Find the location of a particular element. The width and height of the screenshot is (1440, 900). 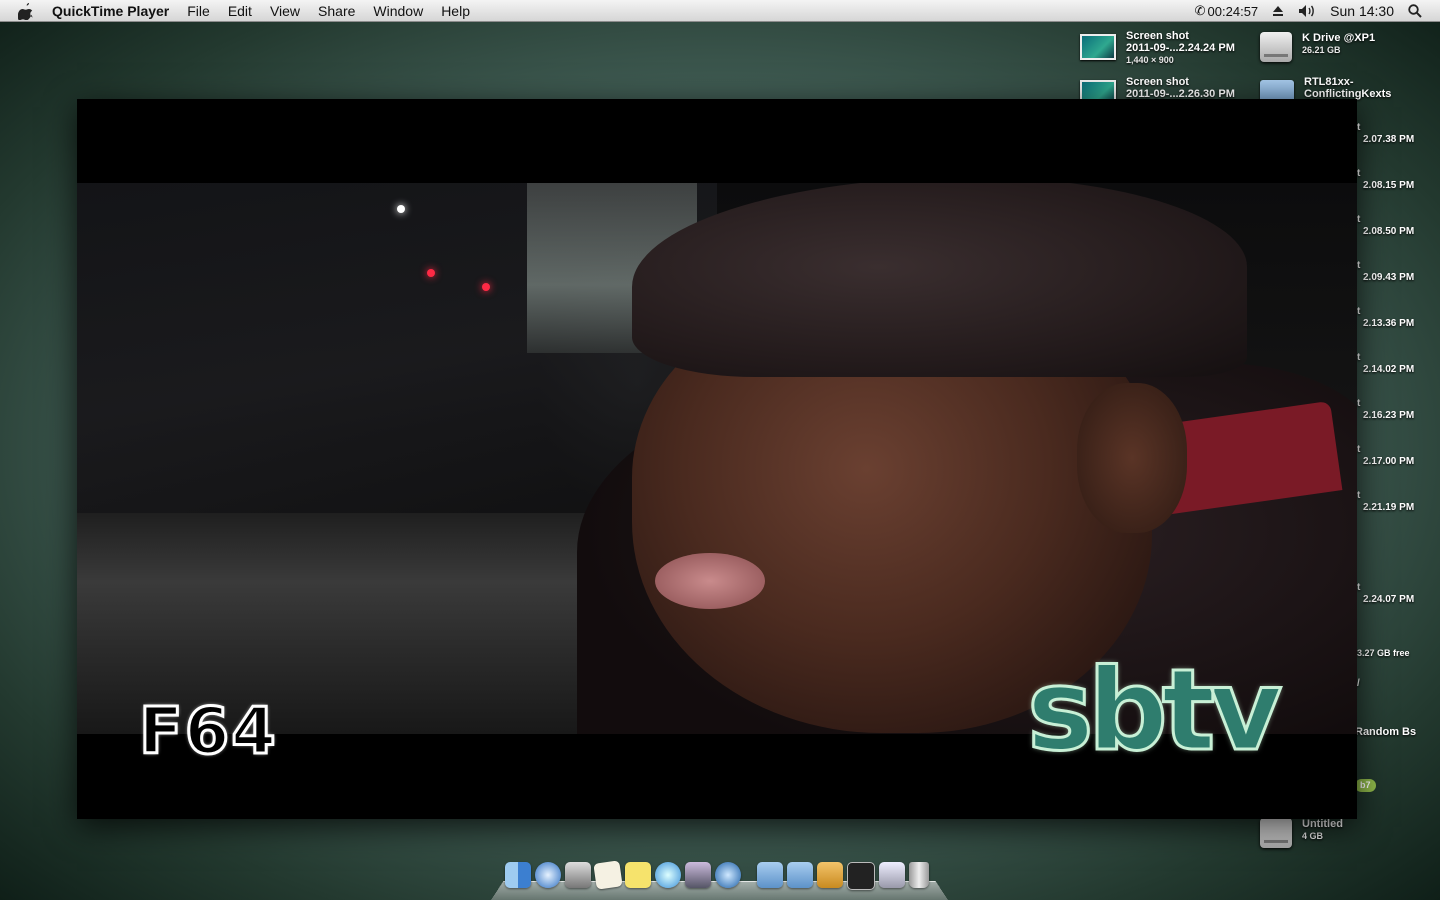

drive-size: 26.21 GB is located at coordinates (1321, 50).